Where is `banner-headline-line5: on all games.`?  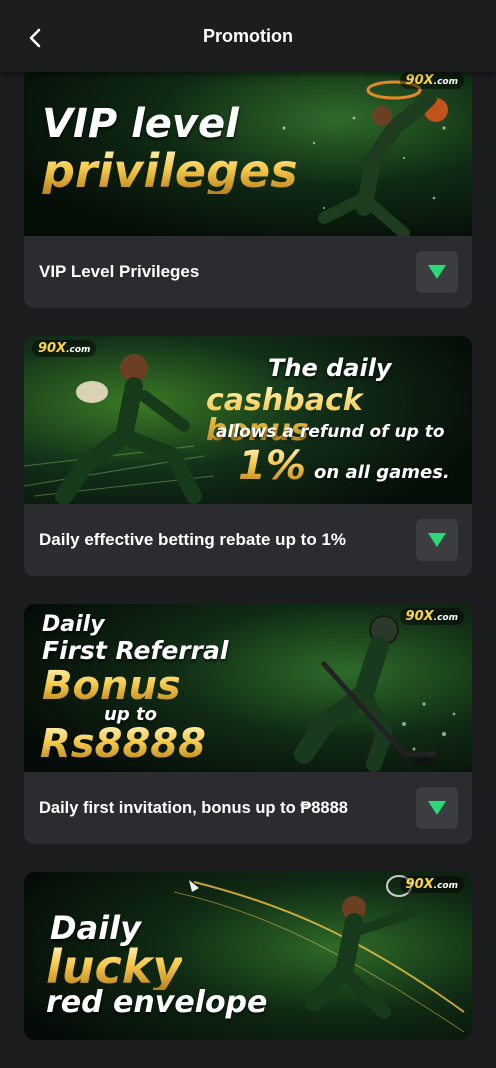
banner-headline-line5: on all games. is located at coordinates (382, 472).